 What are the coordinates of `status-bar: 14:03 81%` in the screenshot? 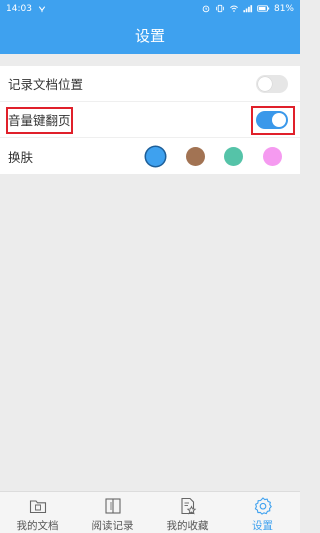 It's located at (150, 8).